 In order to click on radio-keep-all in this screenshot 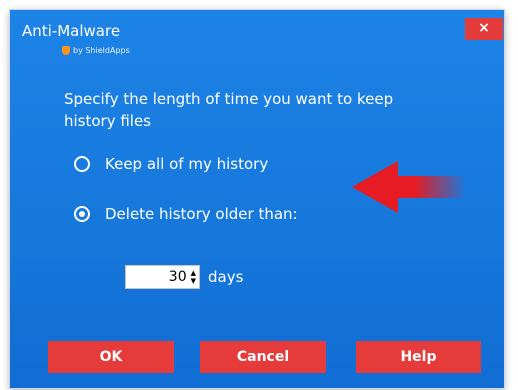, I will do `click(82, 164)`.